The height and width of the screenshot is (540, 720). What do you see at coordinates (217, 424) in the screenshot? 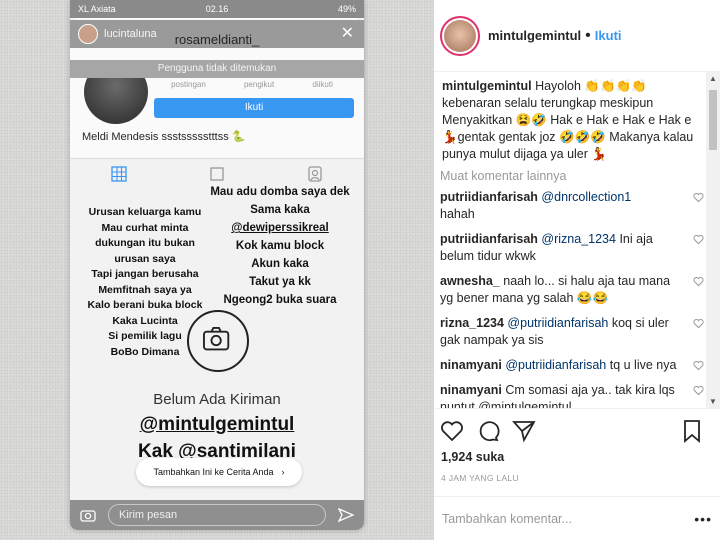
I see `story-mention-1: @mintulgemintul` at bounding box center [217, 424].